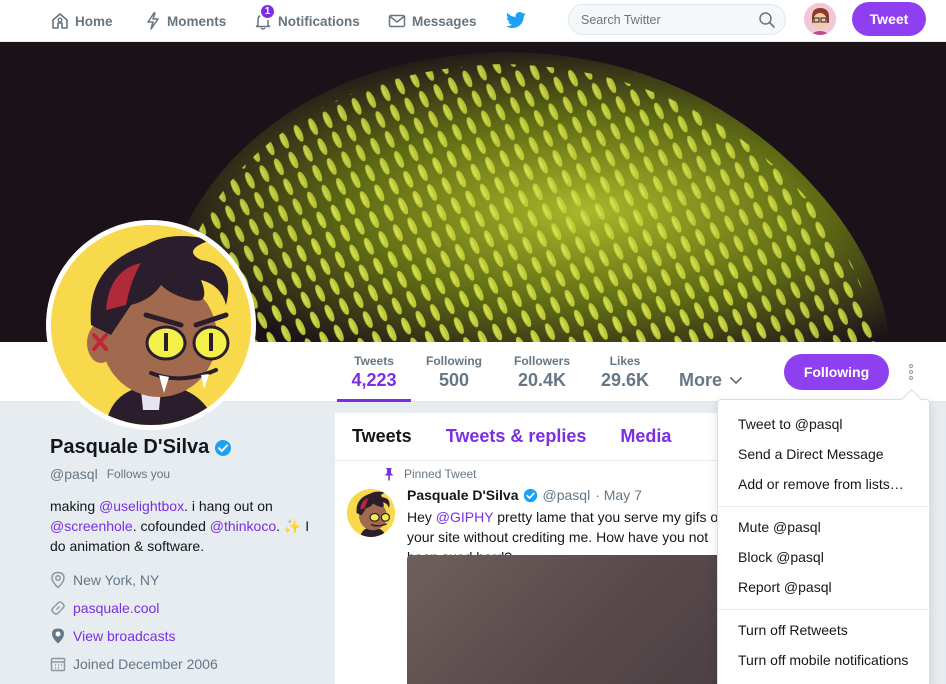 The height and width of the screenshot is (684, 946). I want to click on nav-messages: Messages, so click(432, 21).